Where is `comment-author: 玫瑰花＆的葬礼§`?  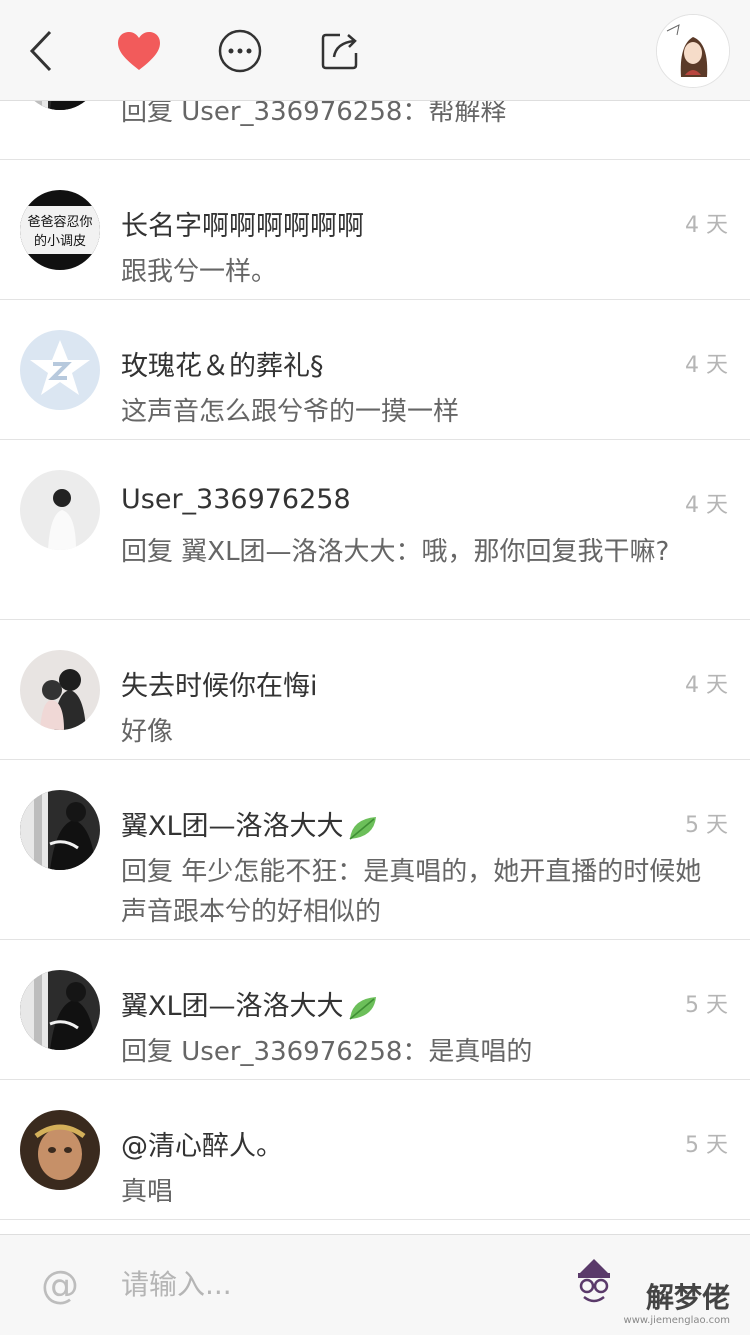 comment-author: 玫瑰花＆的葬礼§ is located at coordinates (222, 363).